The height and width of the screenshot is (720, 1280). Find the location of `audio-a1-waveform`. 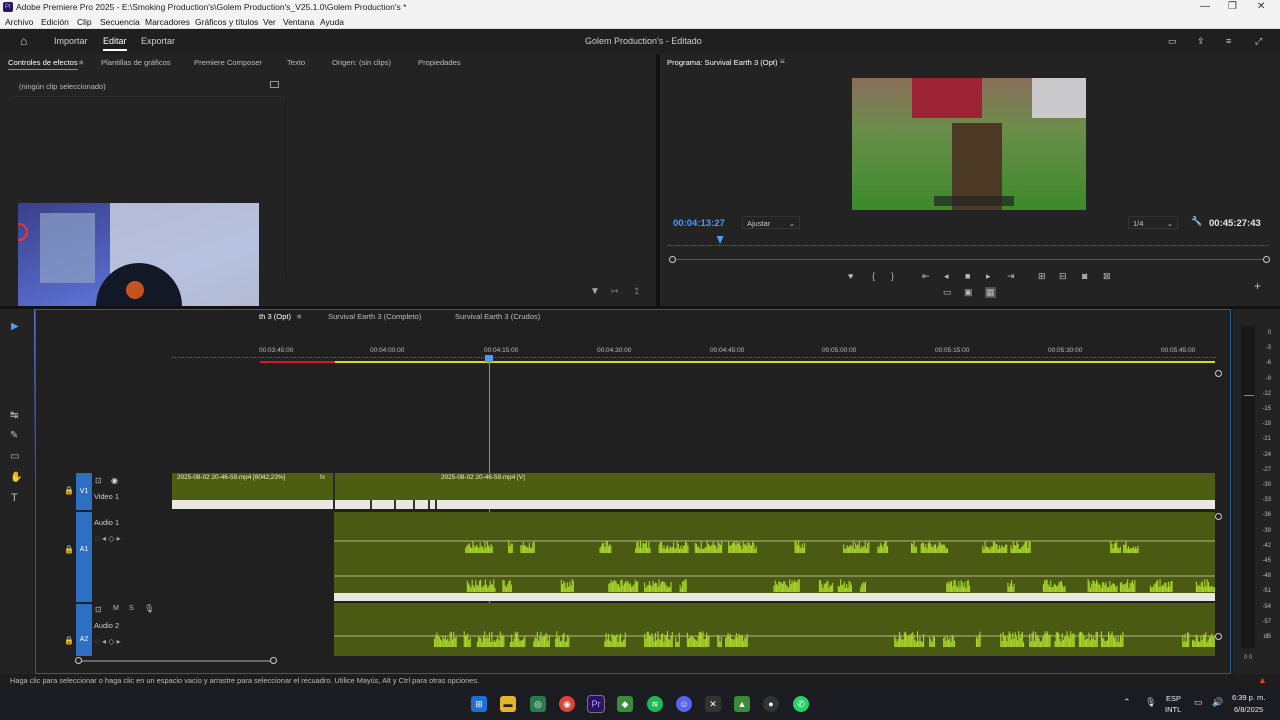

audio-a1-waveform is located at coordinates (774, 552).